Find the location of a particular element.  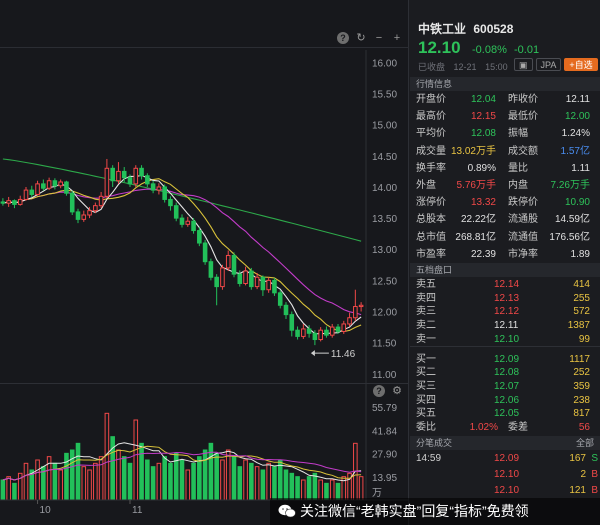

quote-label: 涨停价 is located at coordinates (431, 203).